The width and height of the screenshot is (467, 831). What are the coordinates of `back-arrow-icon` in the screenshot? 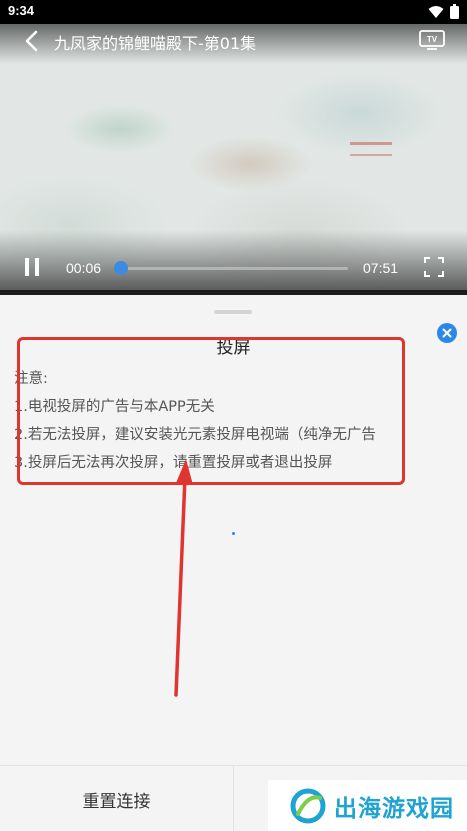 It's located at (31, 41).